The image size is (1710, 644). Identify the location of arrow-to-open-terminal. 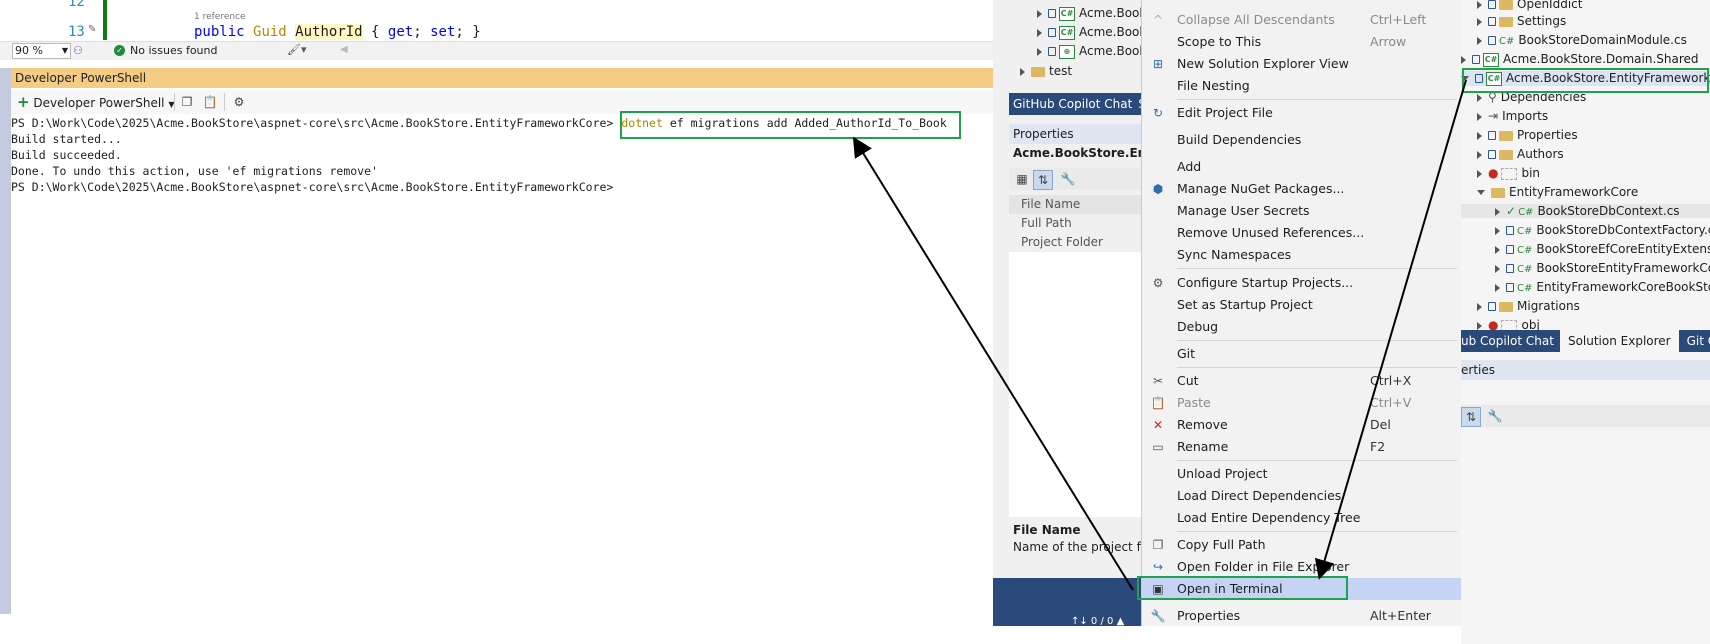
(1390, 329).